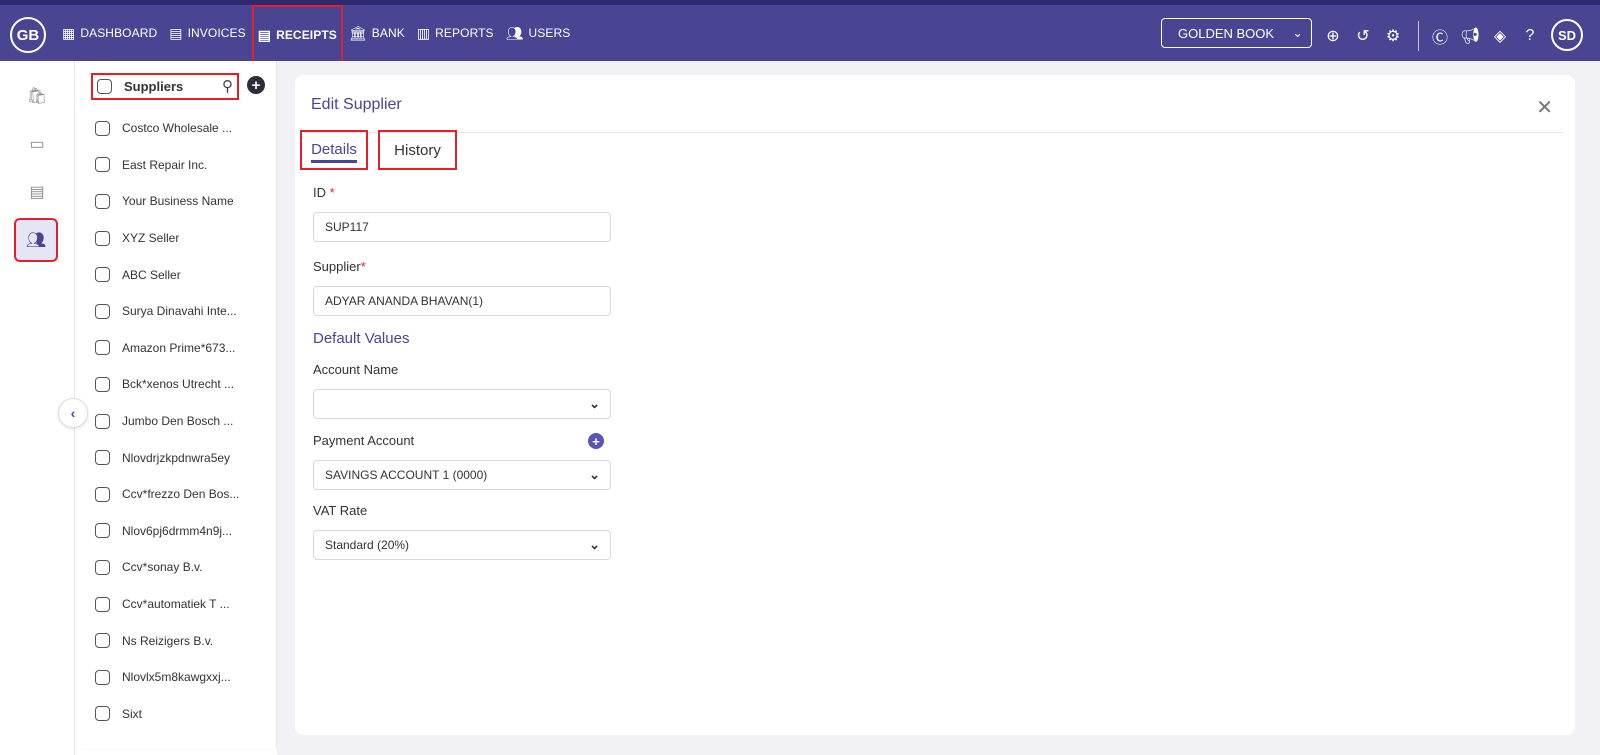  I want to click on list-item: Ns Reizigers B.v., so click(185, 640).